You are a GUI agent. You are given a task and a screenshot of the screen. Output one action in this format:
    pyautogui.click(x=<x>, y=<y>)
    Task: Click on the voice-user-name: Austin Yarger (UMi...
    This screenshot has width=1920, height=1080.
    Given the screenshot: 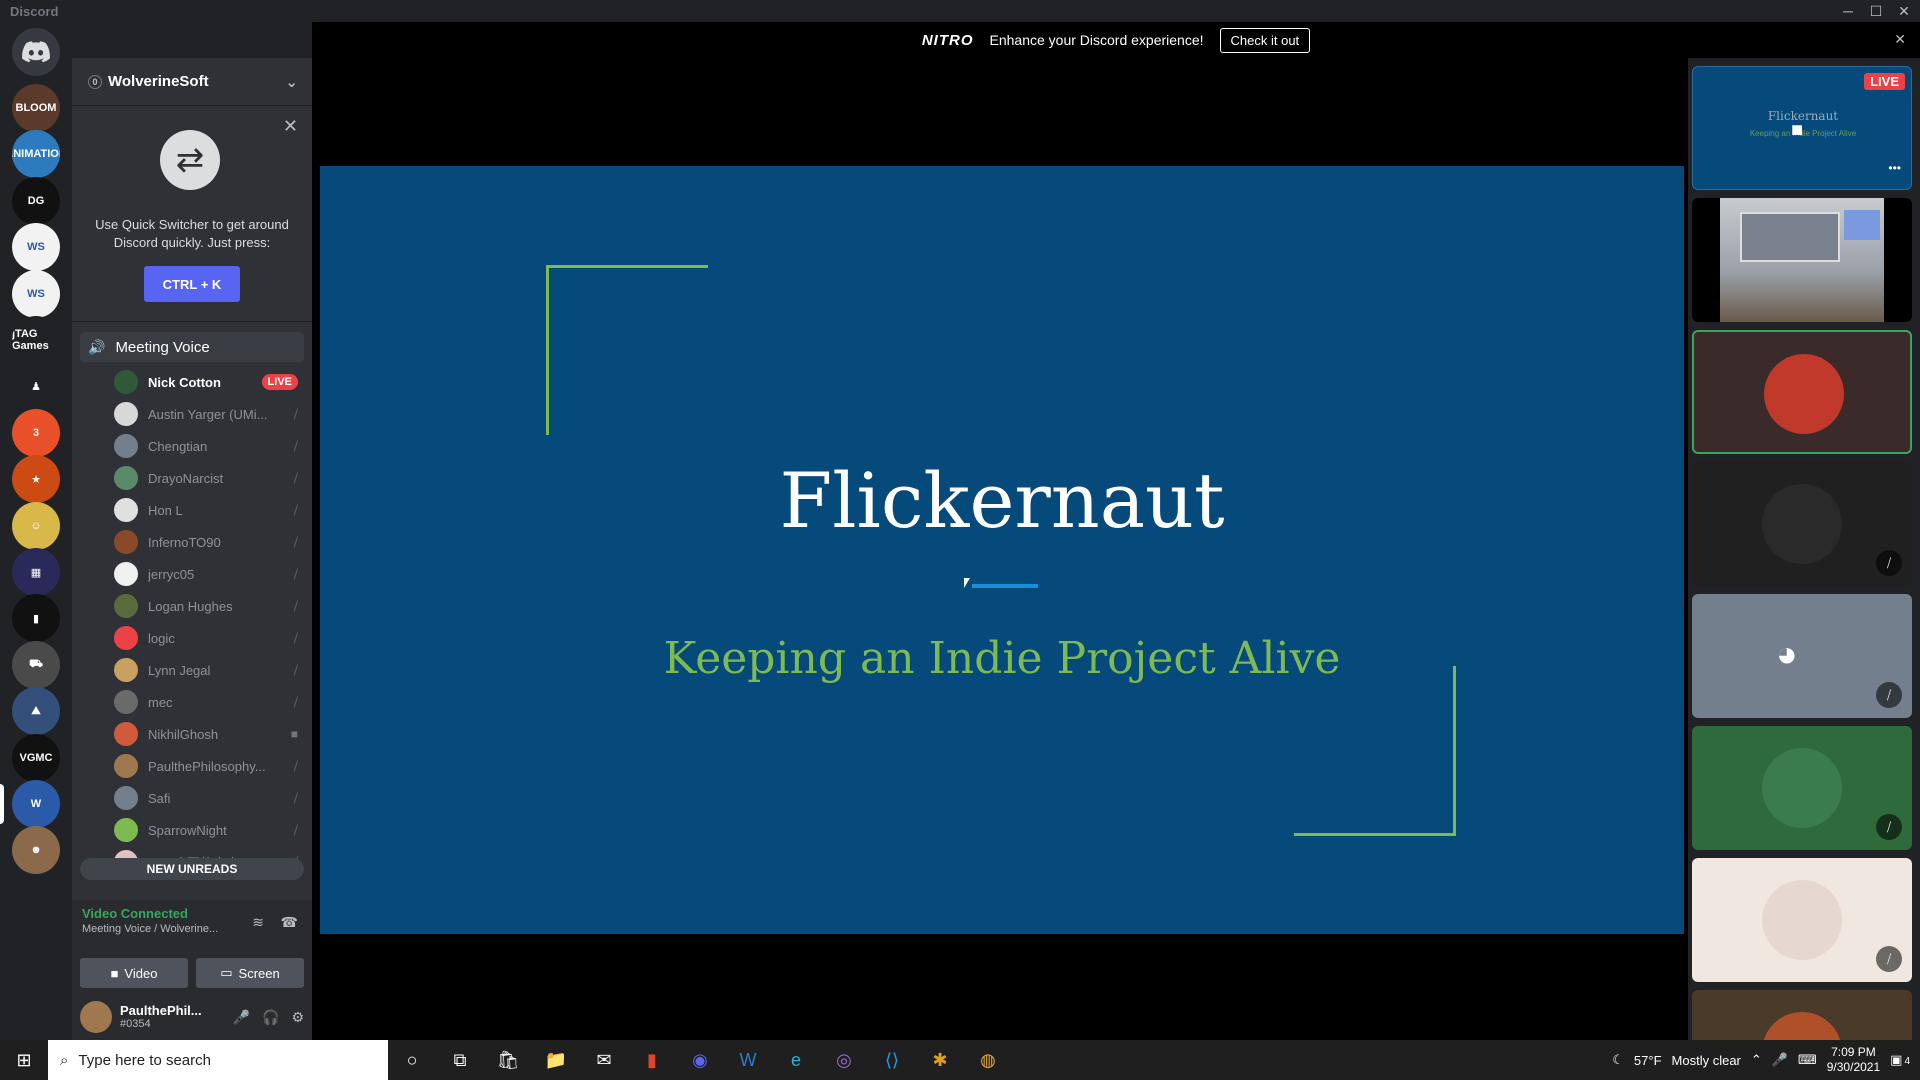 What is the action you would take?
    pyautogui.click(x=208, y=414)
    